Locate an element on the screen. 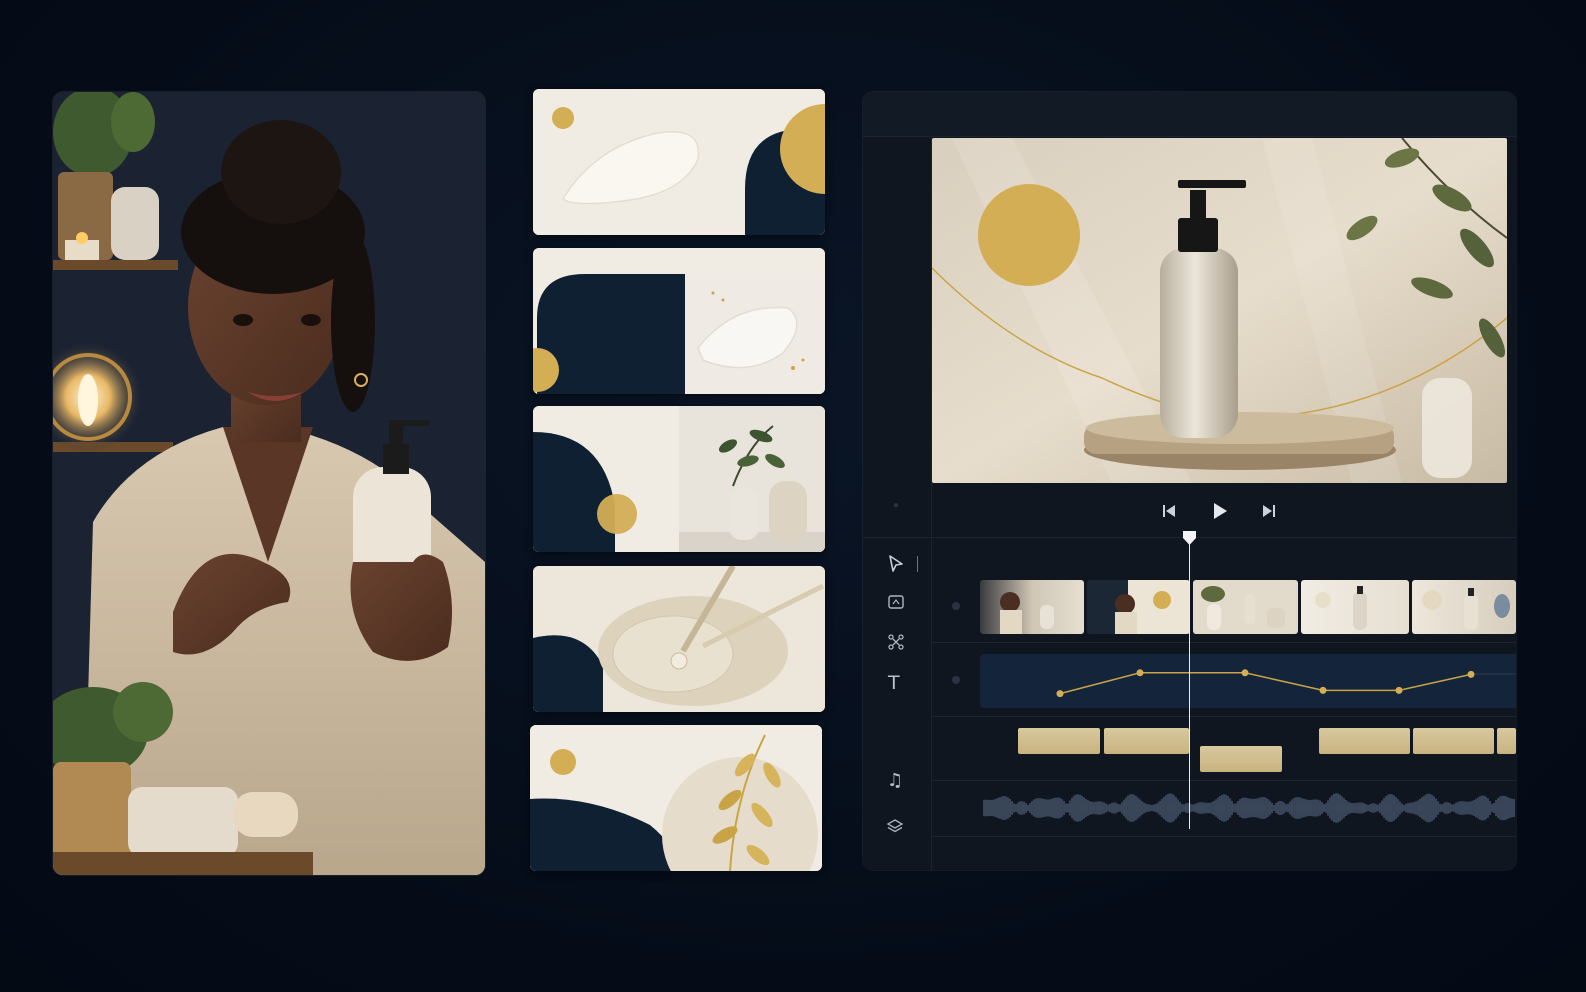 Image resolution: width=1586 pixels, height=992 pixels. music-note-icon: ♫ is located at coordinates (895, 780).